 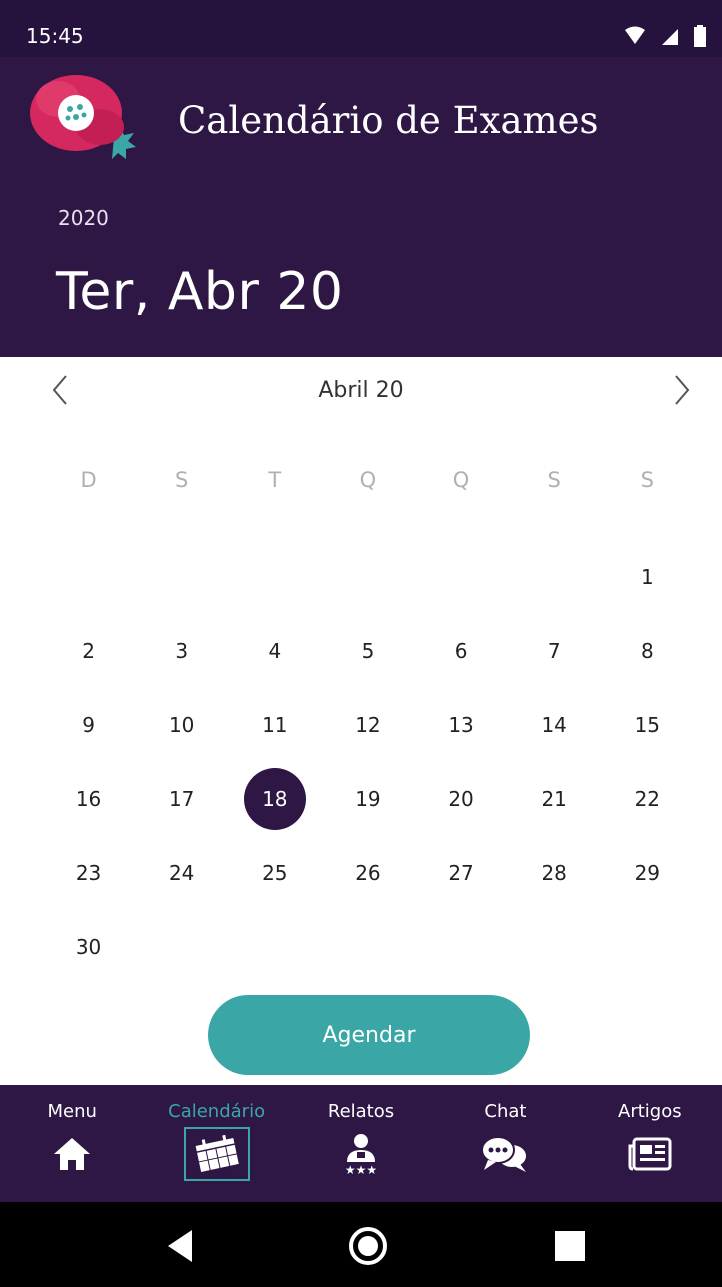 I want to click on wifi-icon, so click(x=635, y=35).